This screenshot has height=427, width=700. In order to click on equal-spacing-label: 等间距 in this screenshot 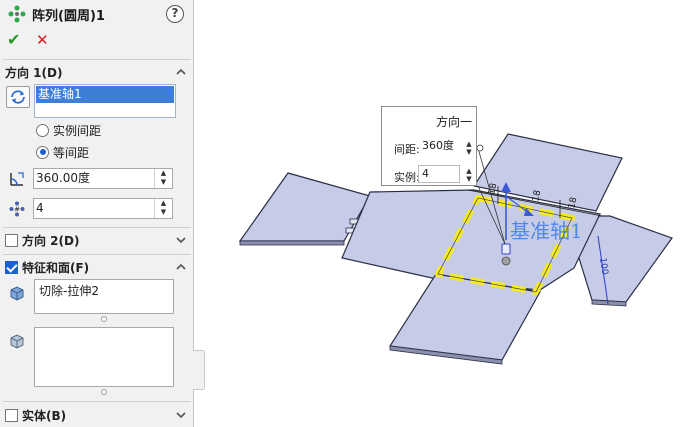, I will do `click(71, 152)`.